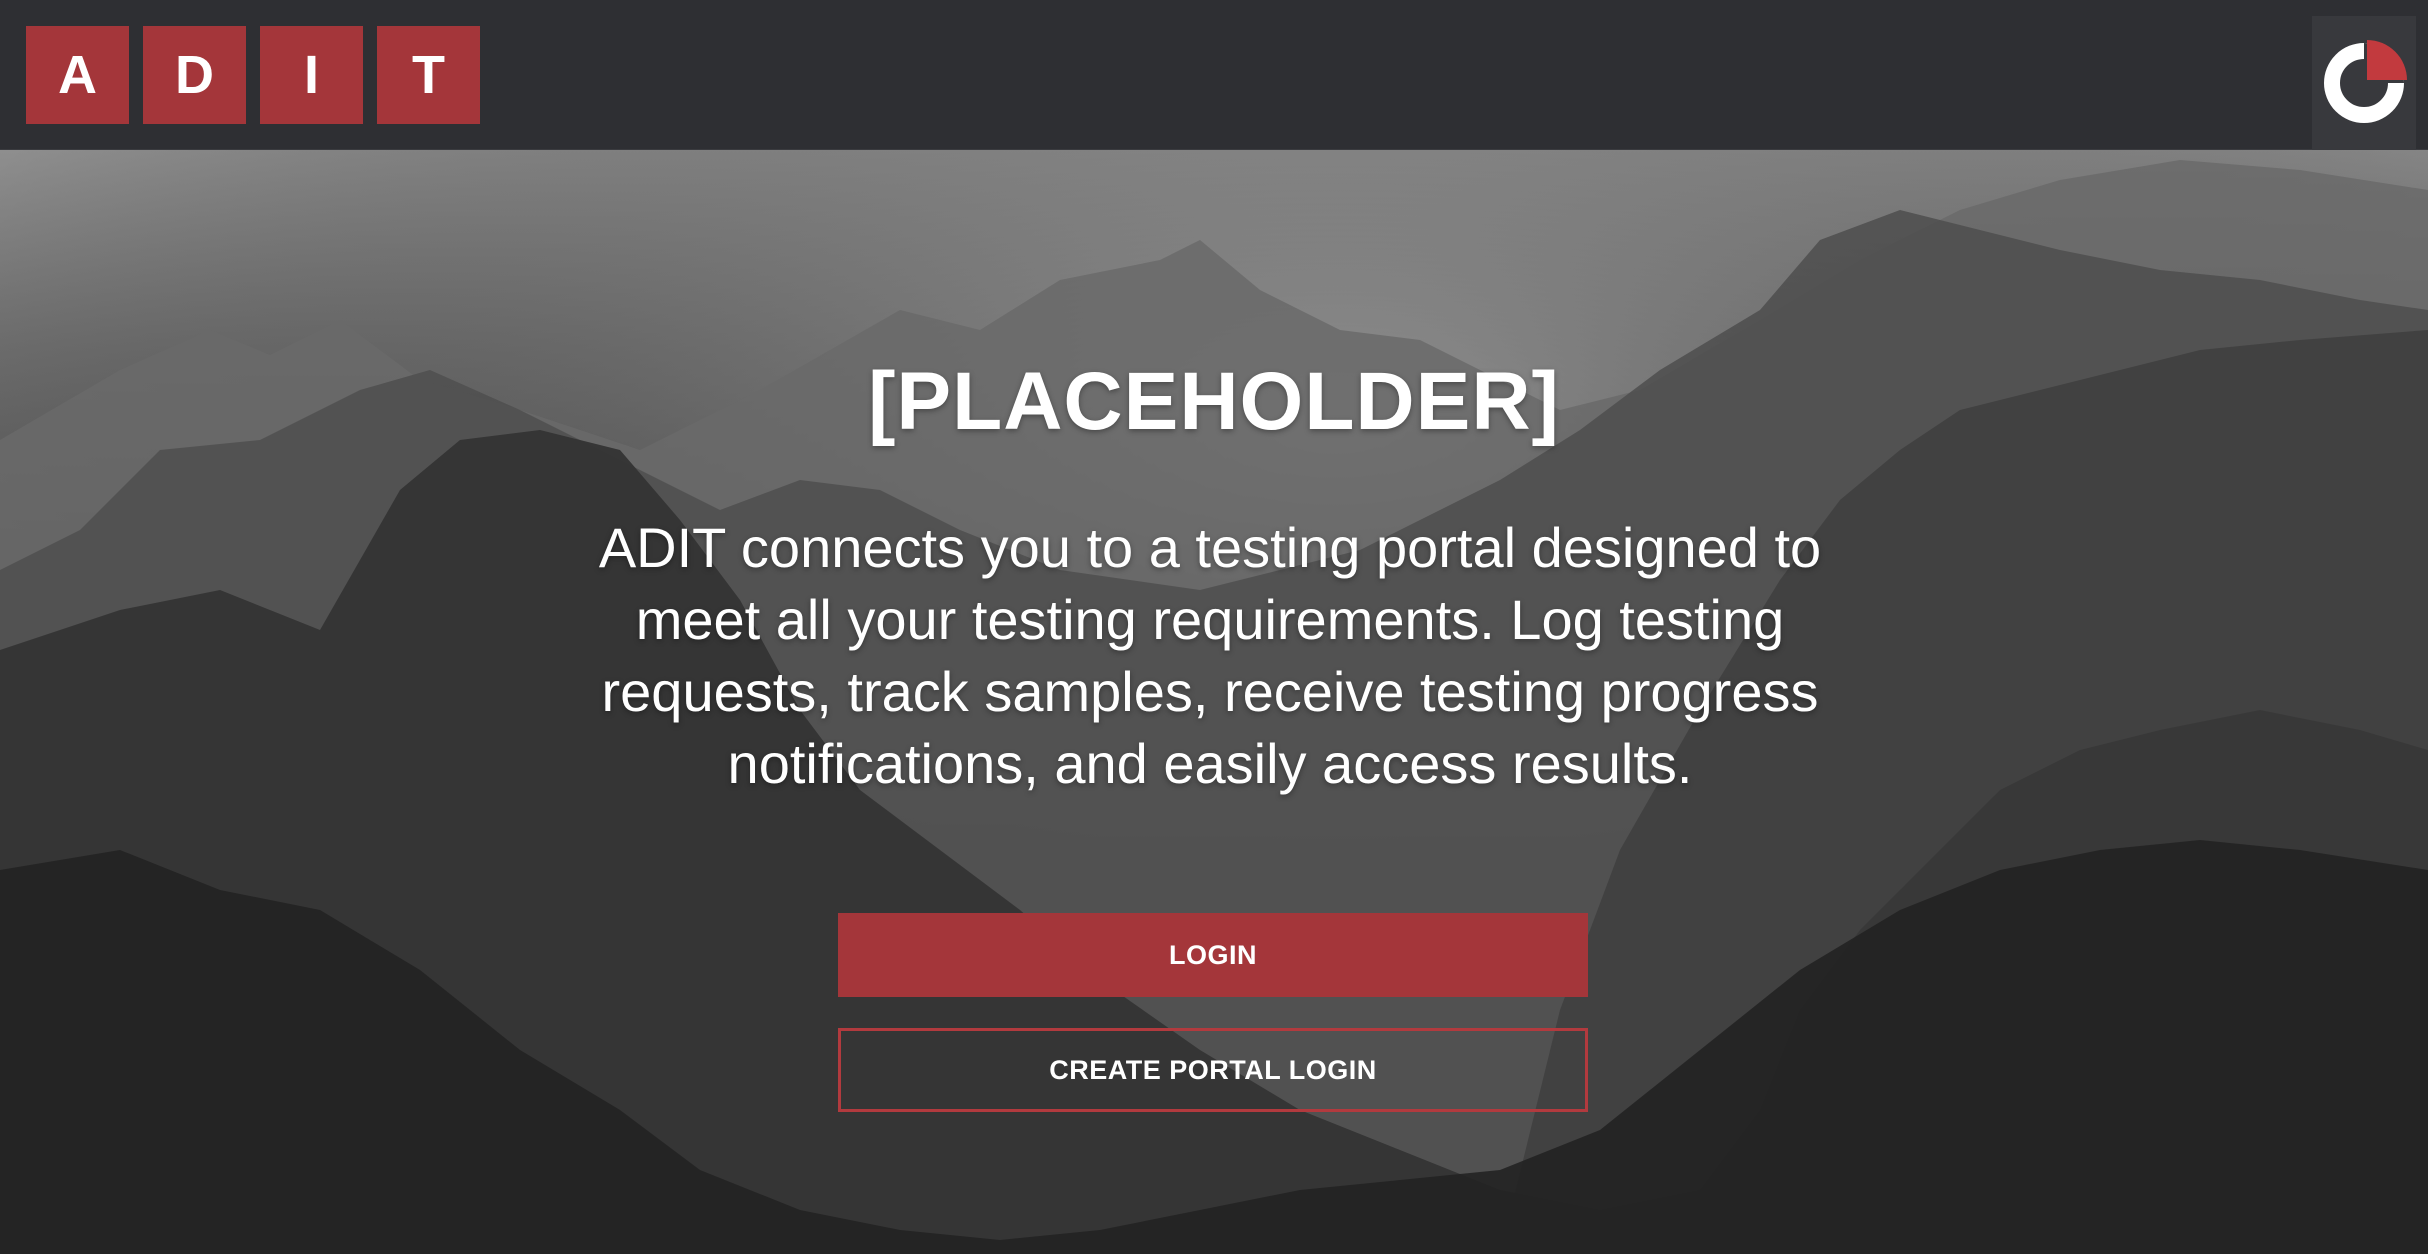 This screenshot has height=1254, width=2428. I want to click on logo-letter-d: D, so click(194, 75).